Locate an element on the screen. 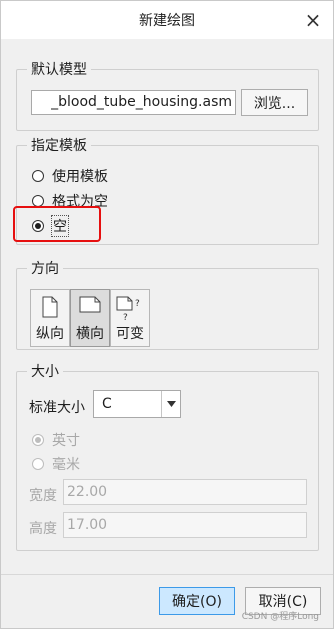  default-model-field: _blood_tube_housing.asm is located at coordinates (133, 102).